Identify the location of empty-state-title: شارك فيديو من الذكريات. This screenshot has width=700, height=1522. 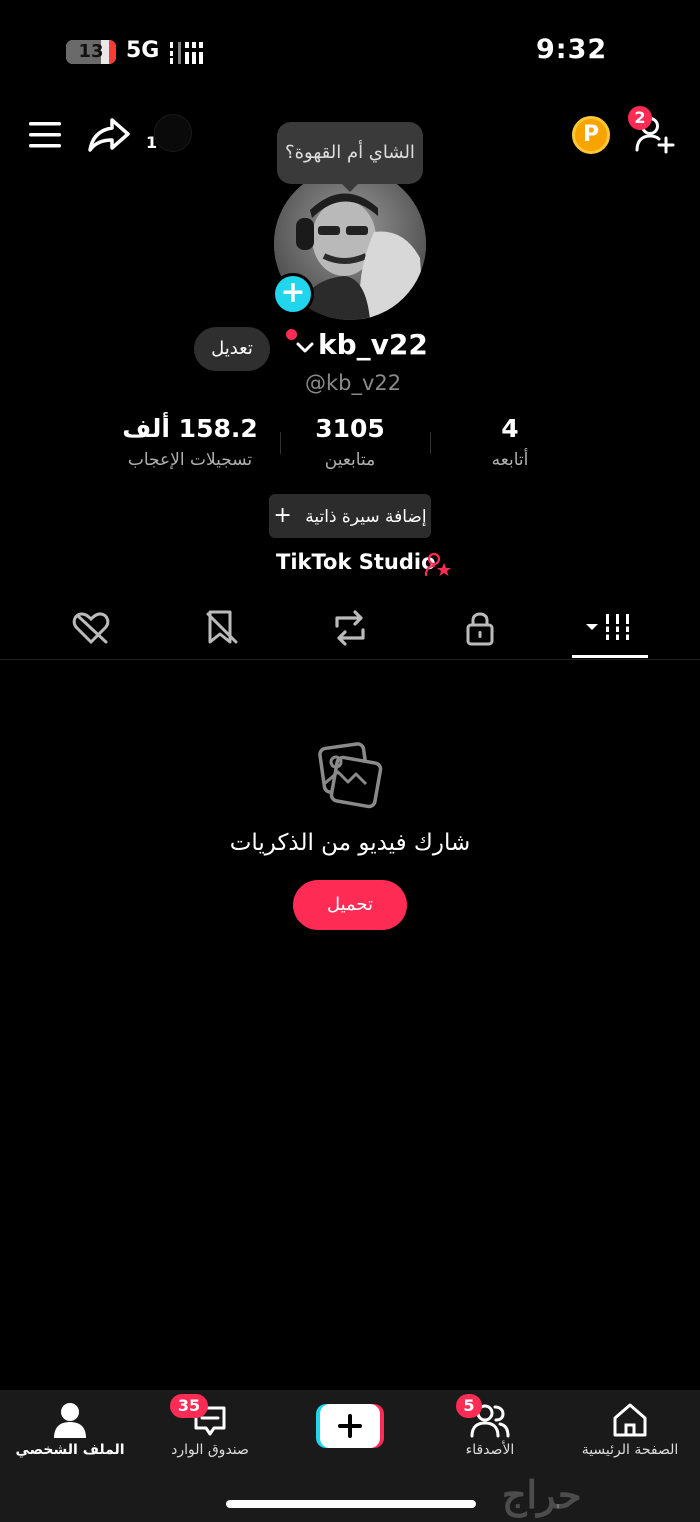
(350, 843).